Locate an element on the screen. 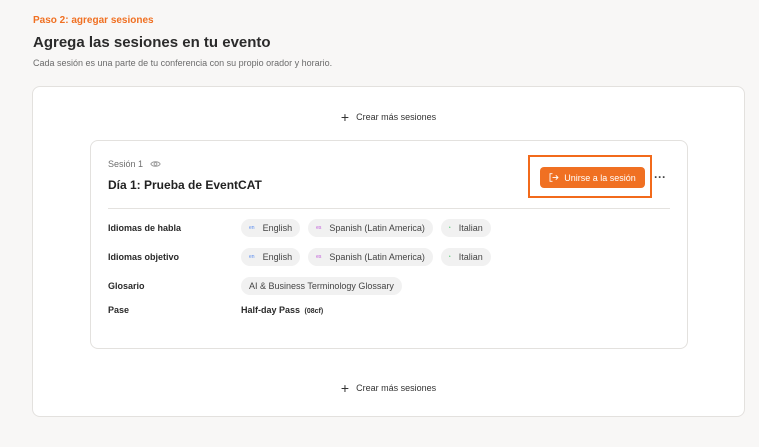  step-label: Paso 2: agregar sesiones is located at coordinates (93, 20).